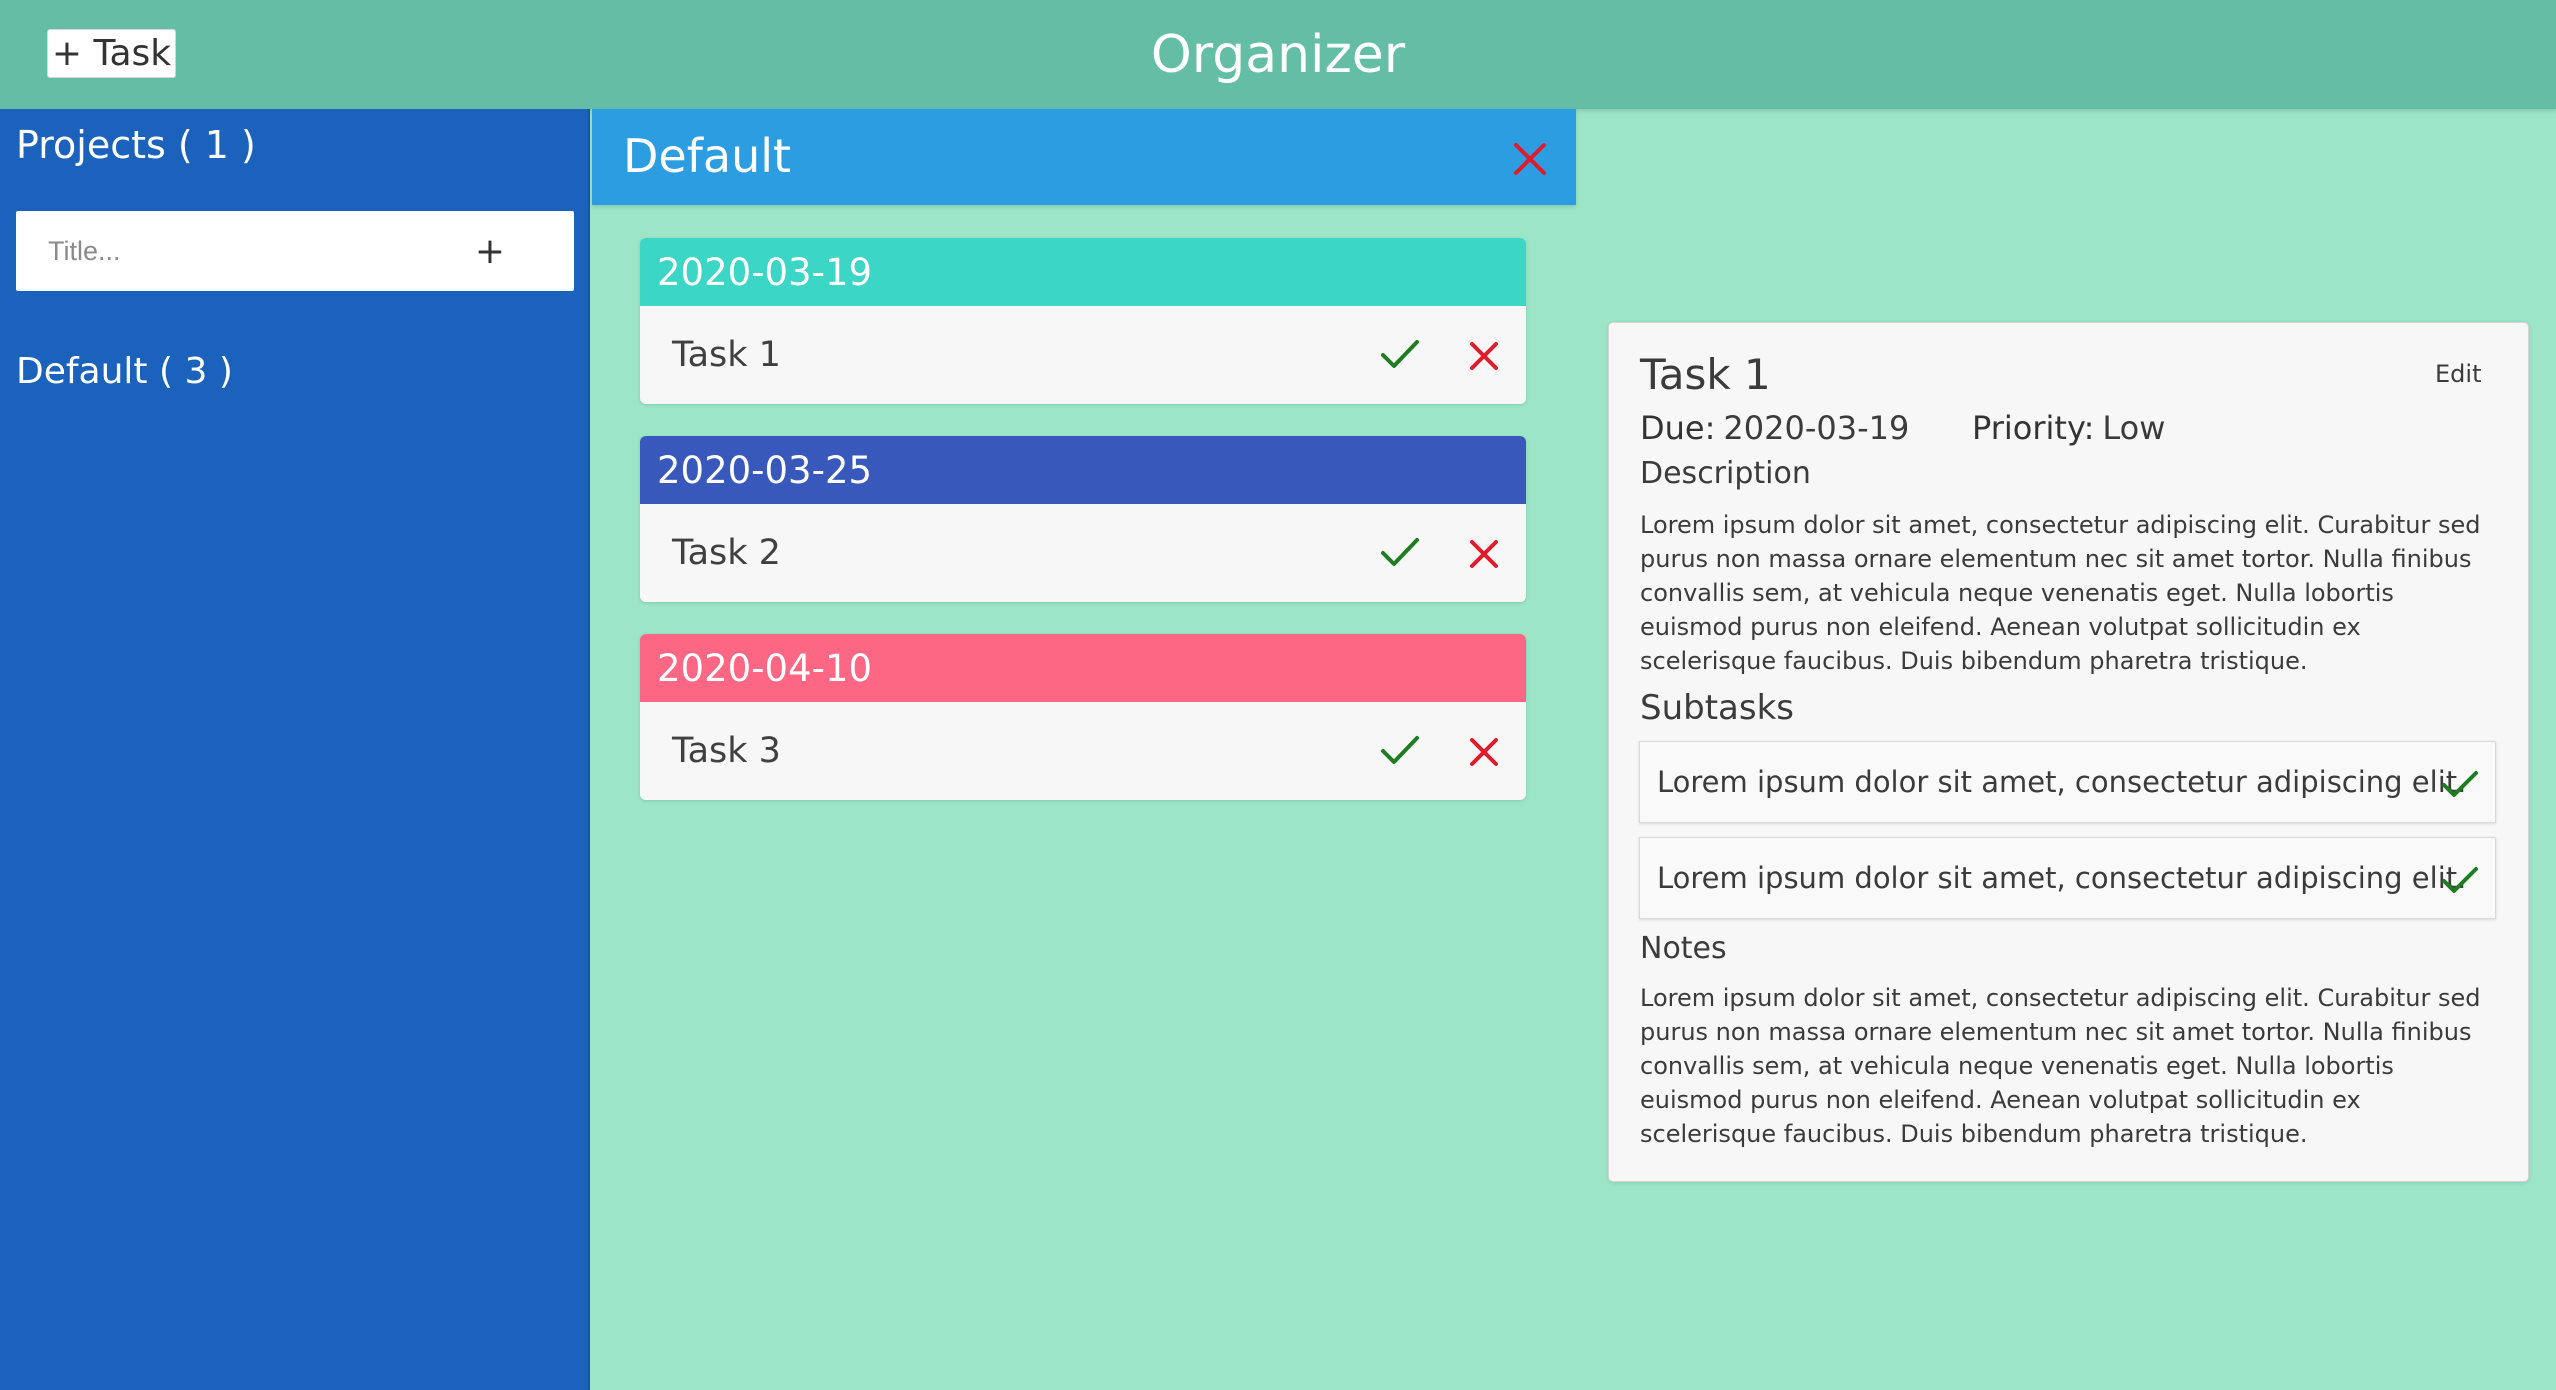  Describe the element at coordinates (1725, 473) in the screenshot. I see `description-heading: Description` at that location.